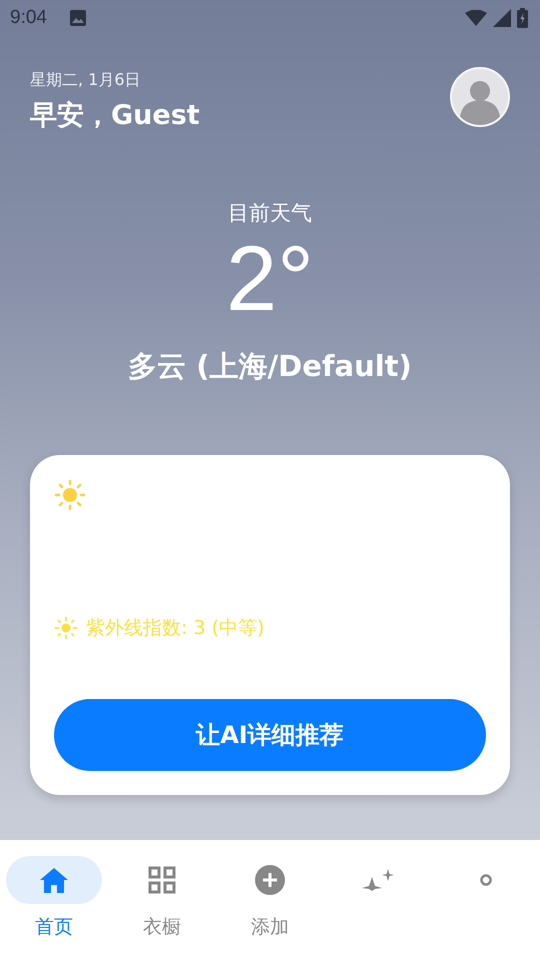 The image size is (540, 960). What do you see at coordinates (270, 880) in the screenshot?
I see `add-icon` at bounding box center [270, 880].